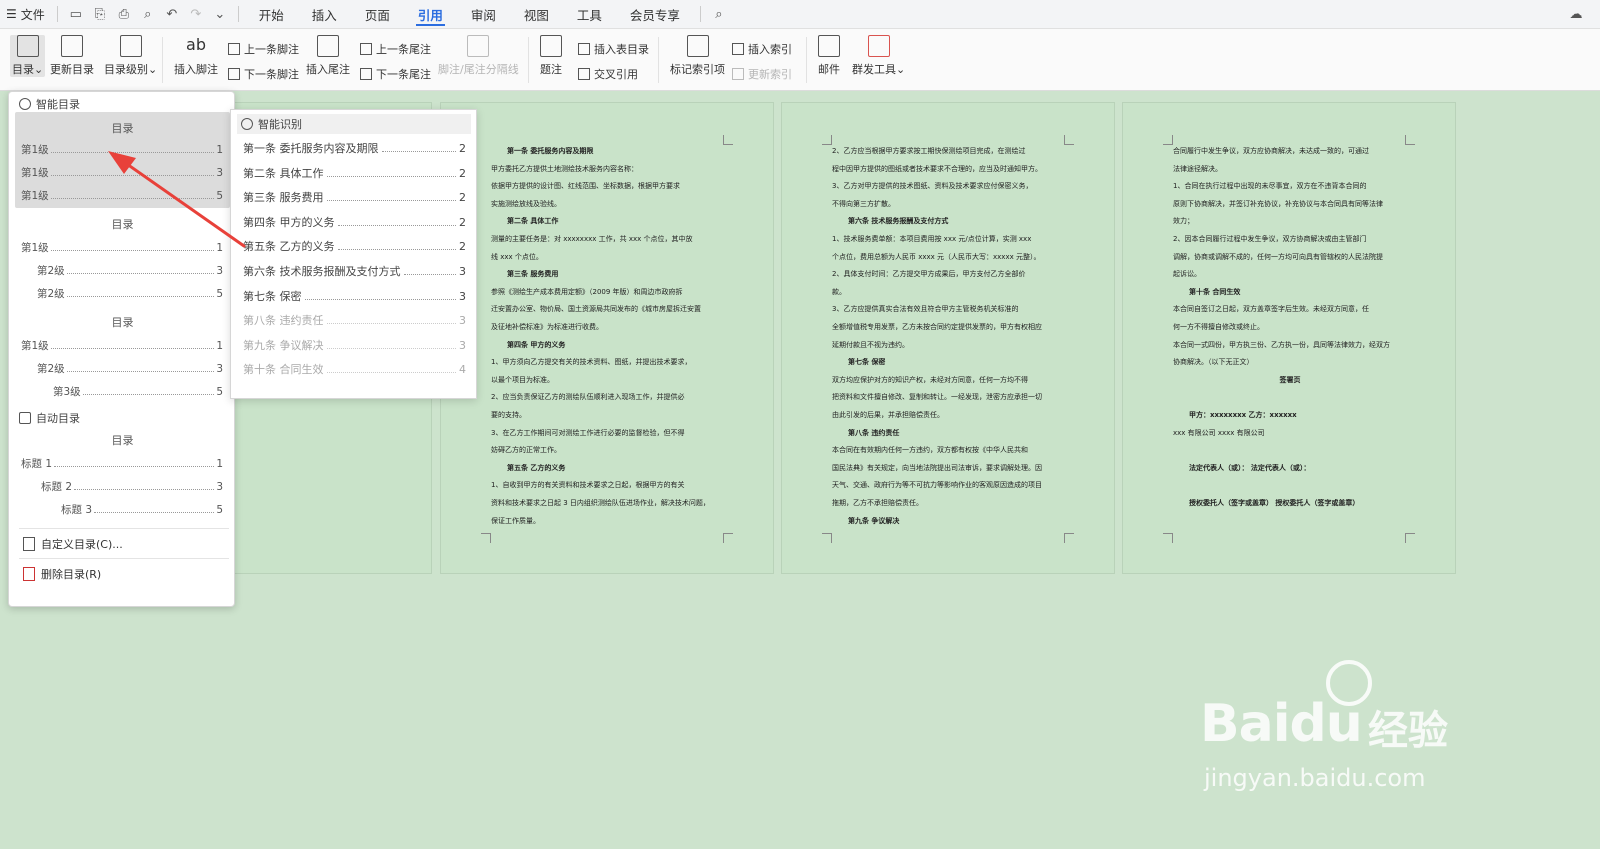 The width and height of the screenshot is (1600, 849). I want to click on smart-toc-entry: 第二条 具体工作 2, so click(354, 173).